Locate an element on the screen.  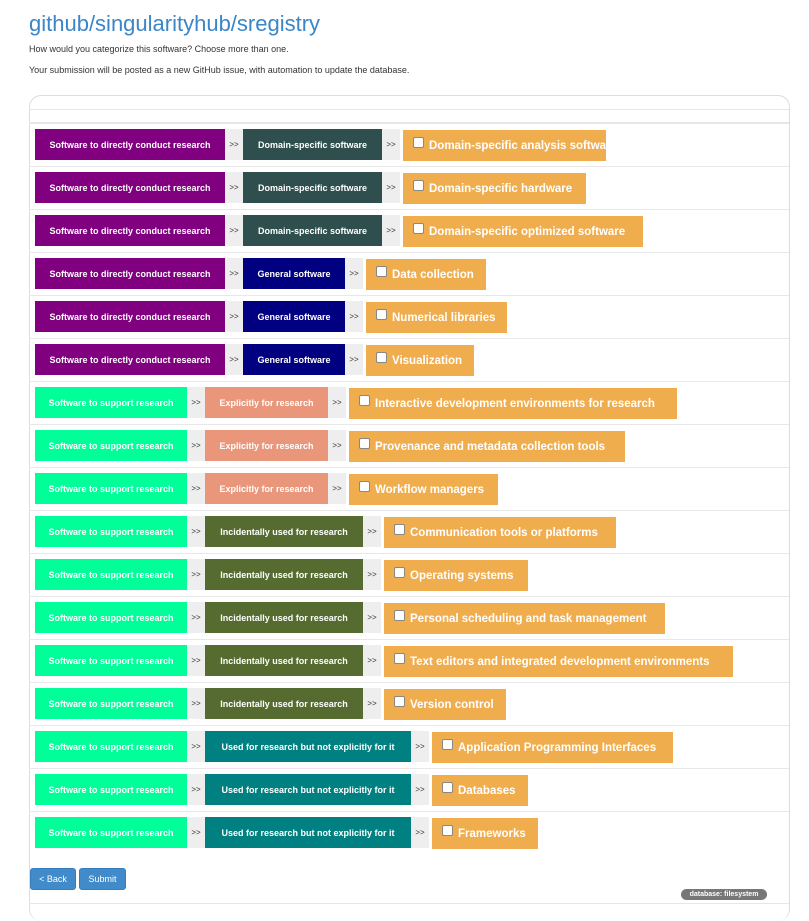
option-label: Version control is located at coordinates (452, 704).